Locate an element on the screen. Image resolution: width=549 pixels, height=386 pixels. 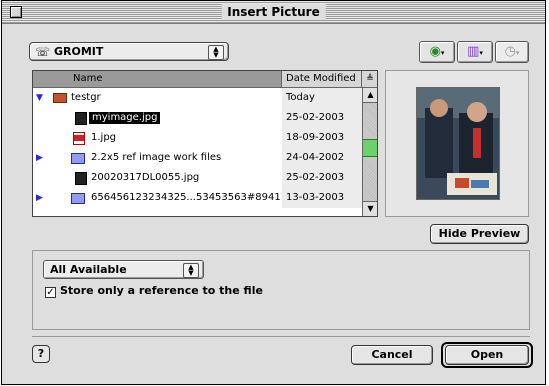
favorites-button: ▥▾ is located at coordinates (475, 52).